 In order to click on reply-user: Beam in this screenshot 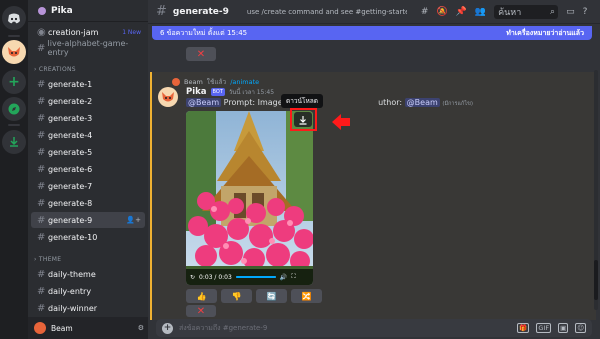, I will do `click(193, 82)`.